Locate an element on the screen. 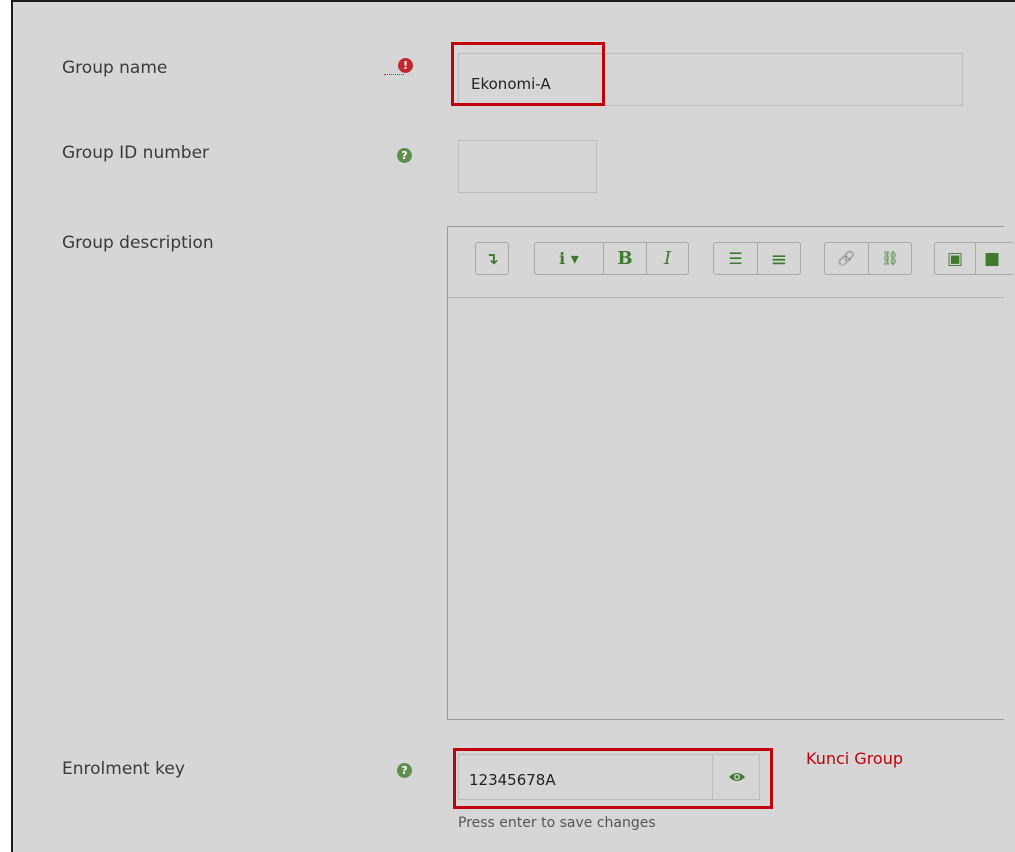  group-name-highlight is located at coordinates (528, 74).